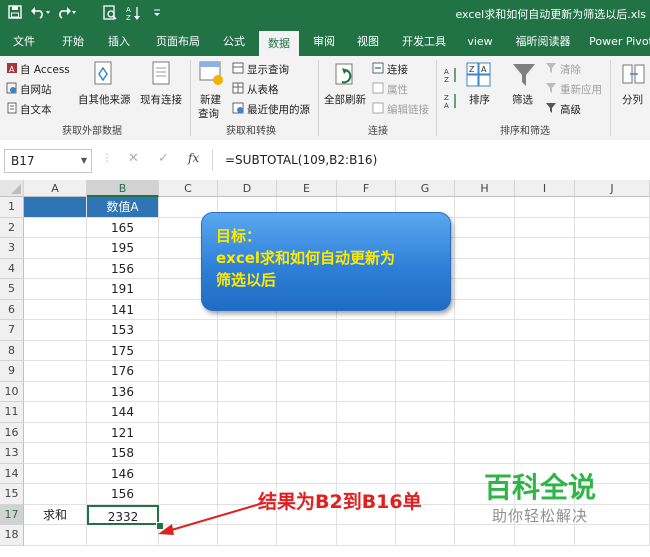  Describe the element at coordinates (307, 188) in the screenshot. I see `column-header: E` at that location.